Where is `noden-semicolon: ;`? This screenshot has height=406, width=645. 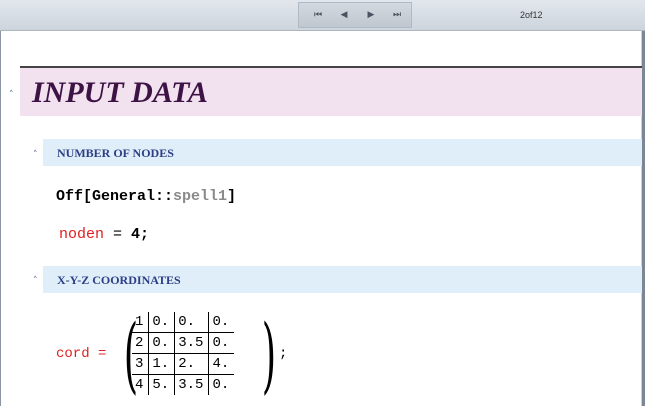 noden-semicolon: ; is located at coordinates (145, 234).